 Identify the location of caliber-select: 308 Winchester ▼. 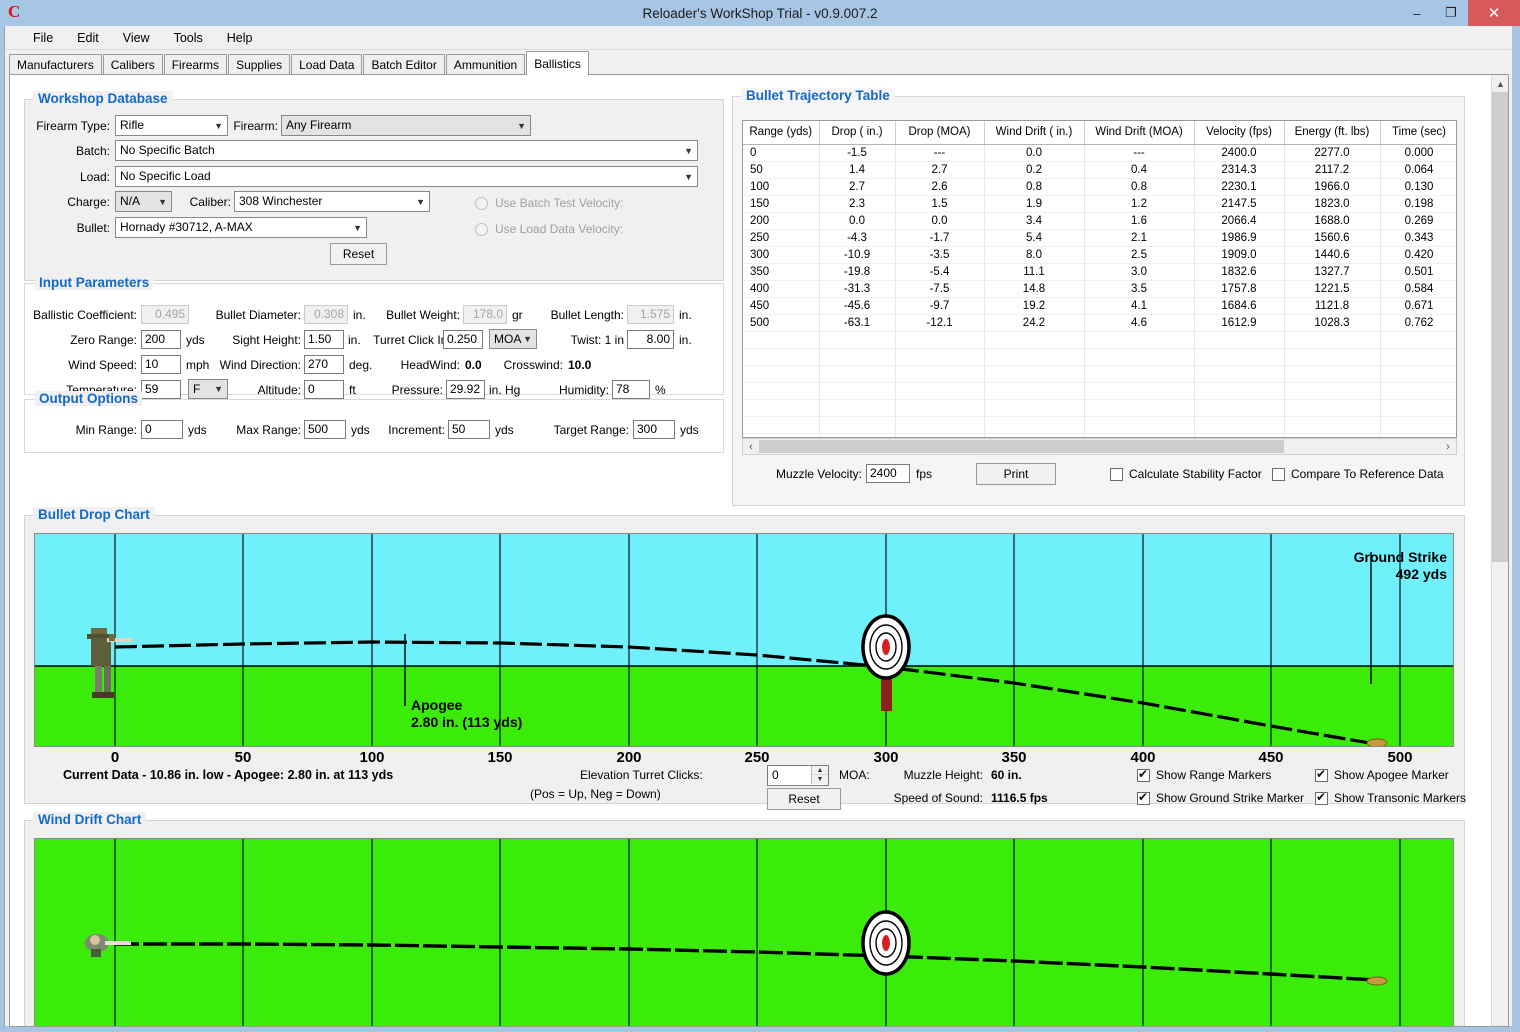
(332, 201).